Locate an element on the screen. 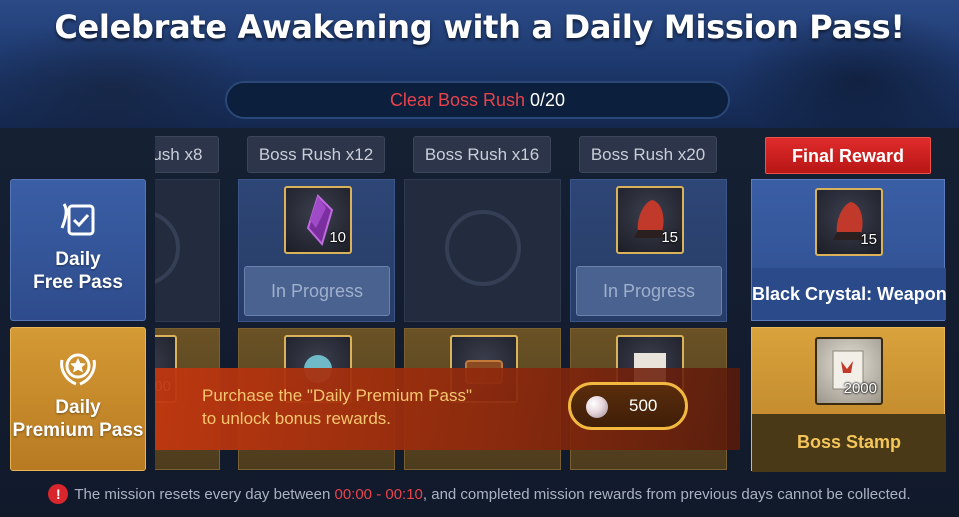 This screenshot has height=517, width=959. reset-time: 00:00 - 00:10 is located at coordinates (378, 494).